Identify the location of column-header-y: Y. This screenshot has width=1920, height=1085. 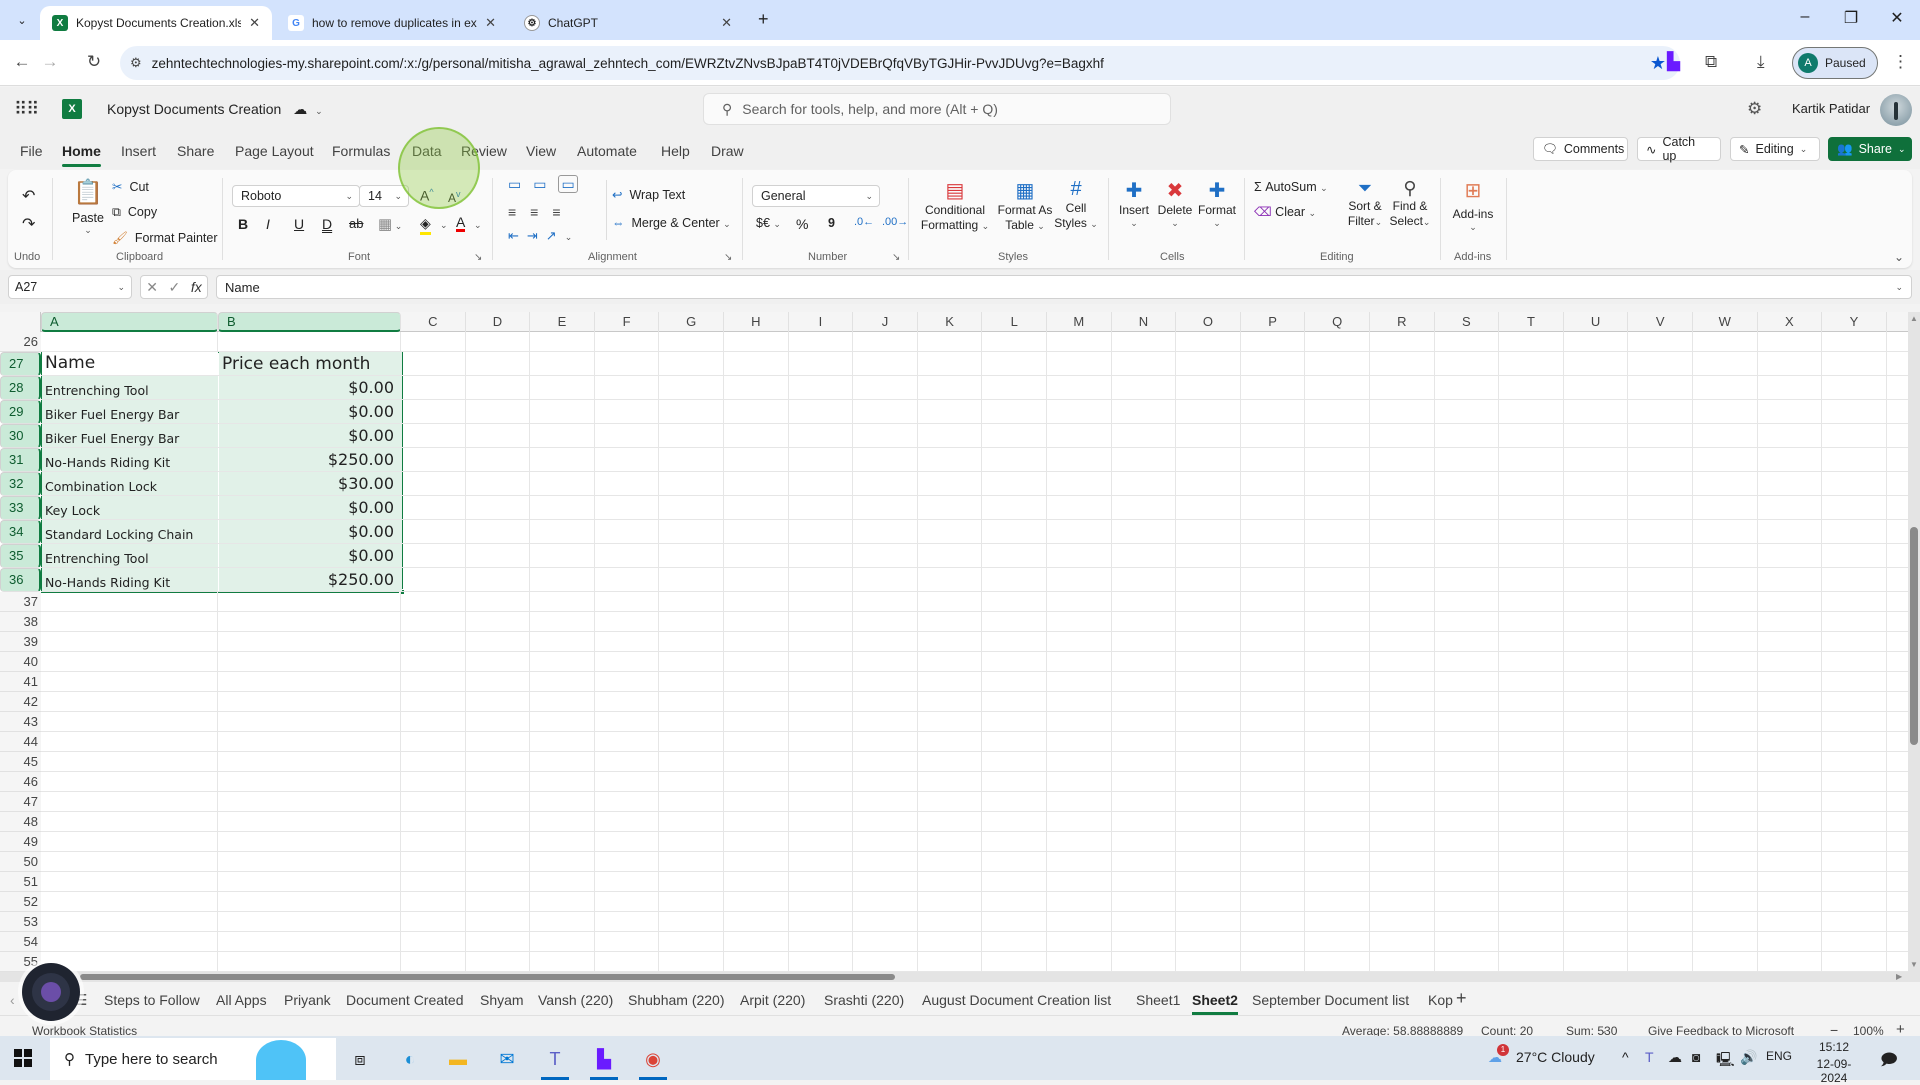
(1854, 322).